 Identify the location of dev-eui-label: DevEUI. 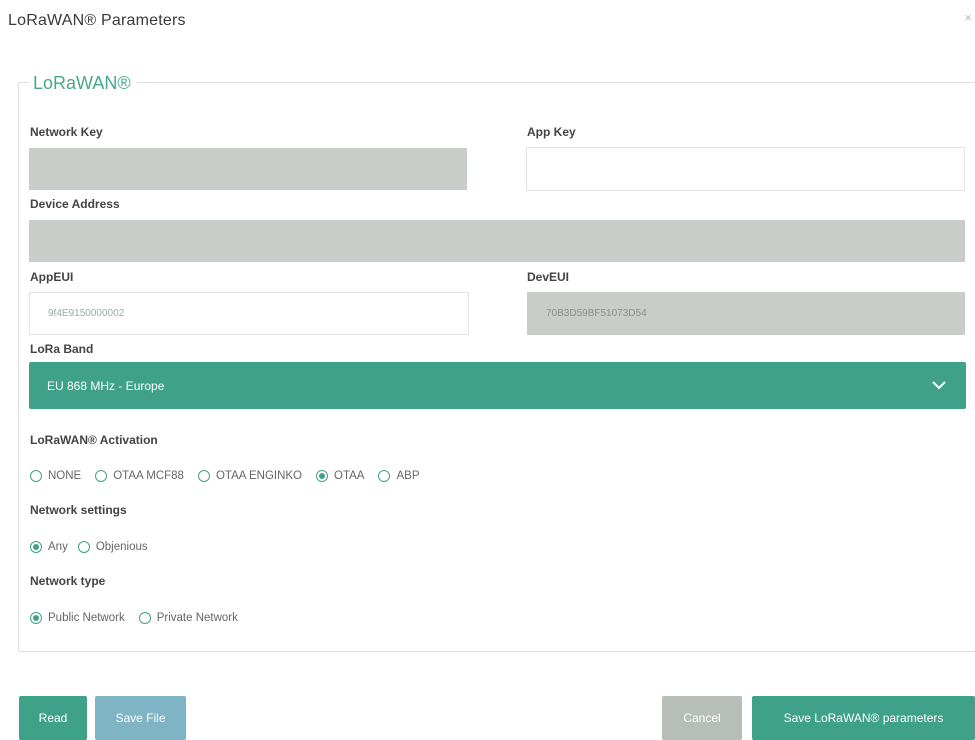
(548, 277).